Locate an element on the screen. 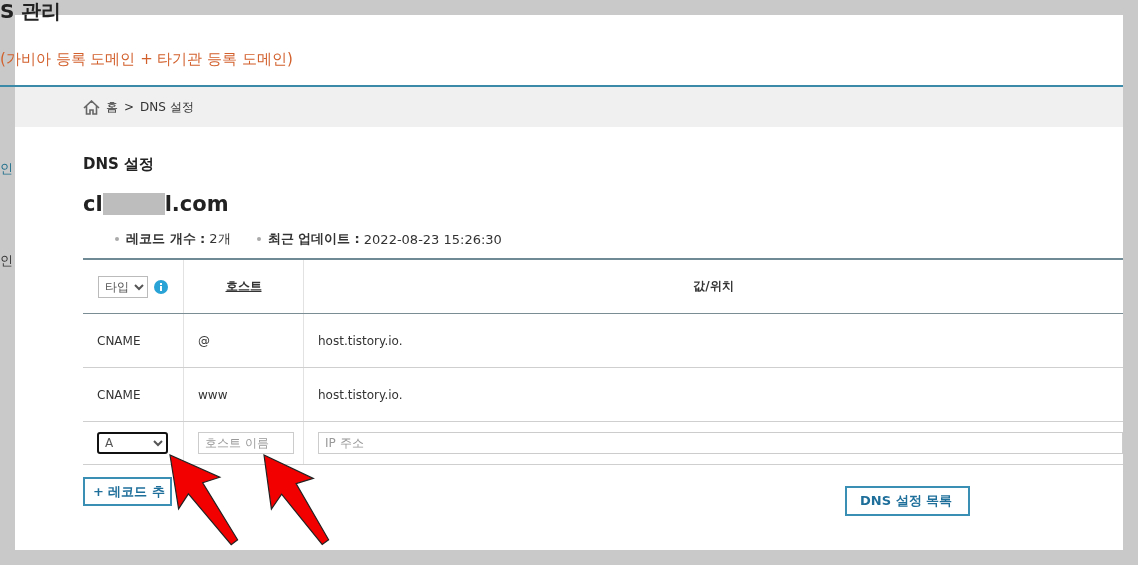 Image resolution: width=1138 pixels, height=565 pixels. subtitle: (가비아 등록 도메인 + 타기관 등록 도메인) is located at coordinates (146, 59).